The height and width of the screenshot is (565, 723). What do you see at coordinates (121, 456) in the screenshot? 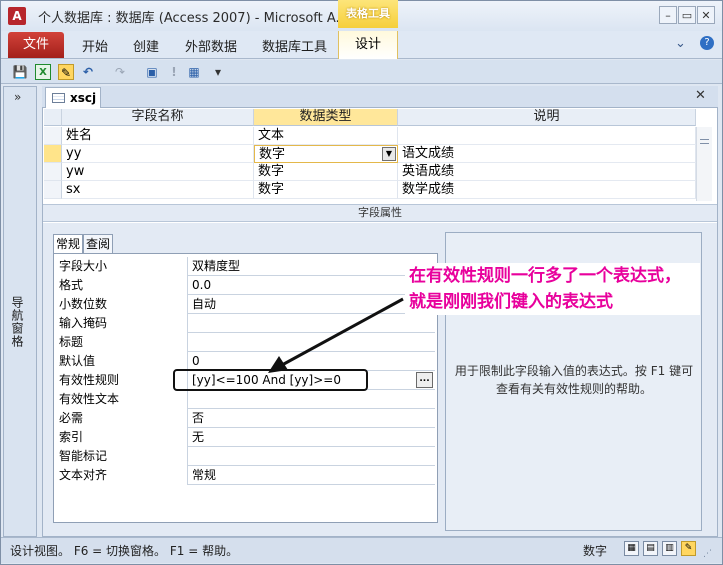
I see `property-label: 智能标记` at bounding box center [121, 456].